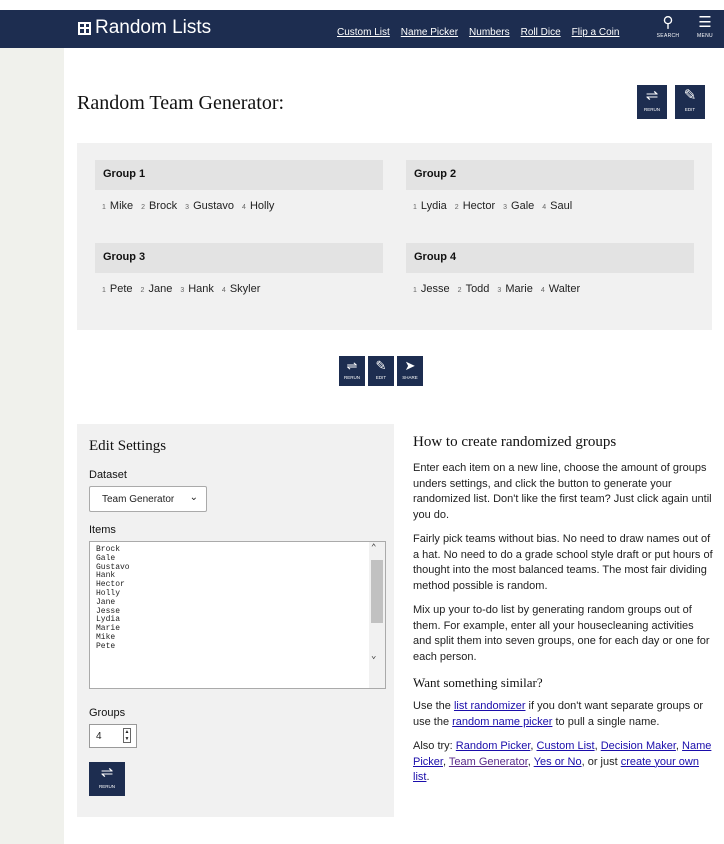 This screenshot has width=724, height=844. What do you see at coordinates (117, 289) in the screenshot?
I see `member: 1 Pete` at bounding box center [117, 289].